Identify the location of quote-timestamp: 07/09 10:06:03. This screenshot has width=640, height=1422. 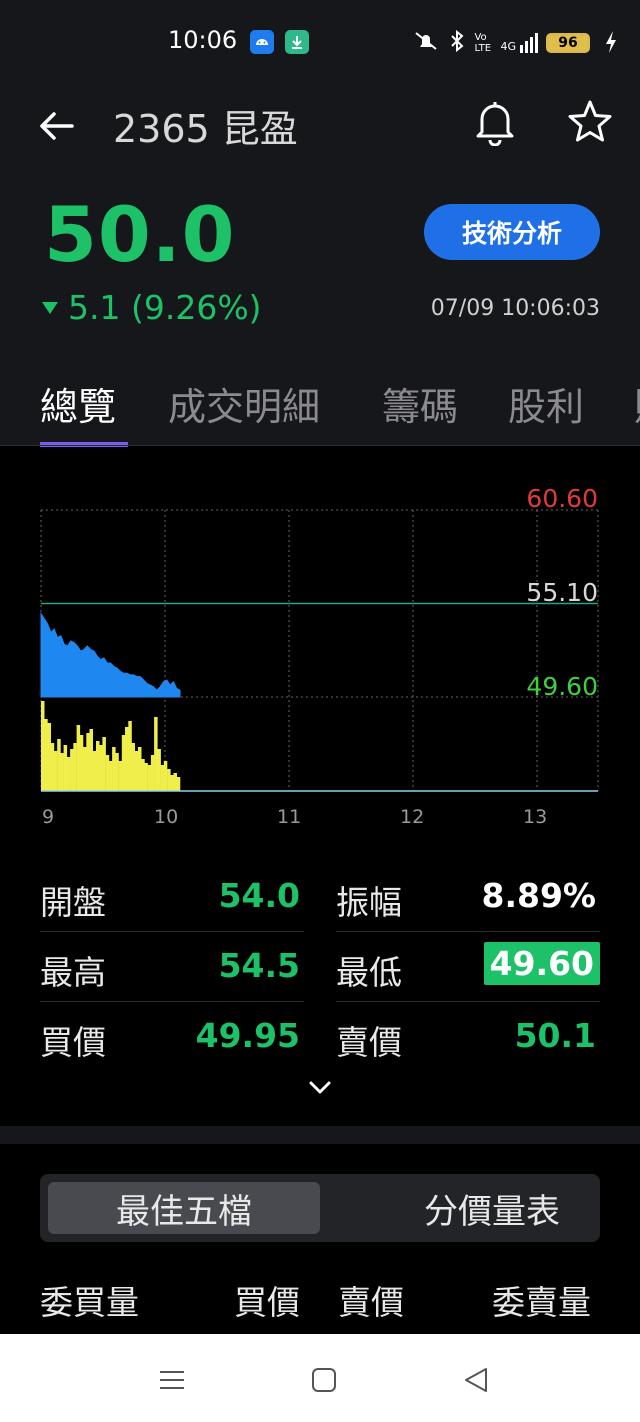
(515, 308).